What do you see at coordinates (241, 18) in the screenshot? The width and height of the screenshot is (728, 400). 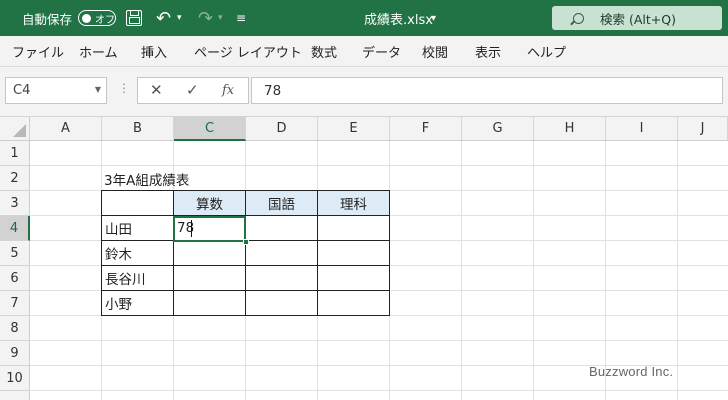 I see `customize-toolbar-icon: ≡` at bounding box center [241, 18].